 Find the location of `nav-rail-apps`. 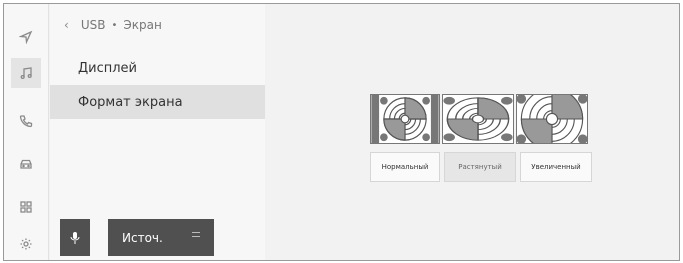

nav-rail-apps is located at coordinates (26, 207).